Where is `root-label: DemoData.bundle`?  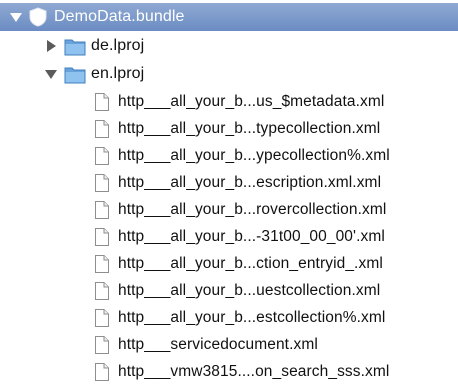 root-label: DemoData.bundle is located at coordinates (119, 16).